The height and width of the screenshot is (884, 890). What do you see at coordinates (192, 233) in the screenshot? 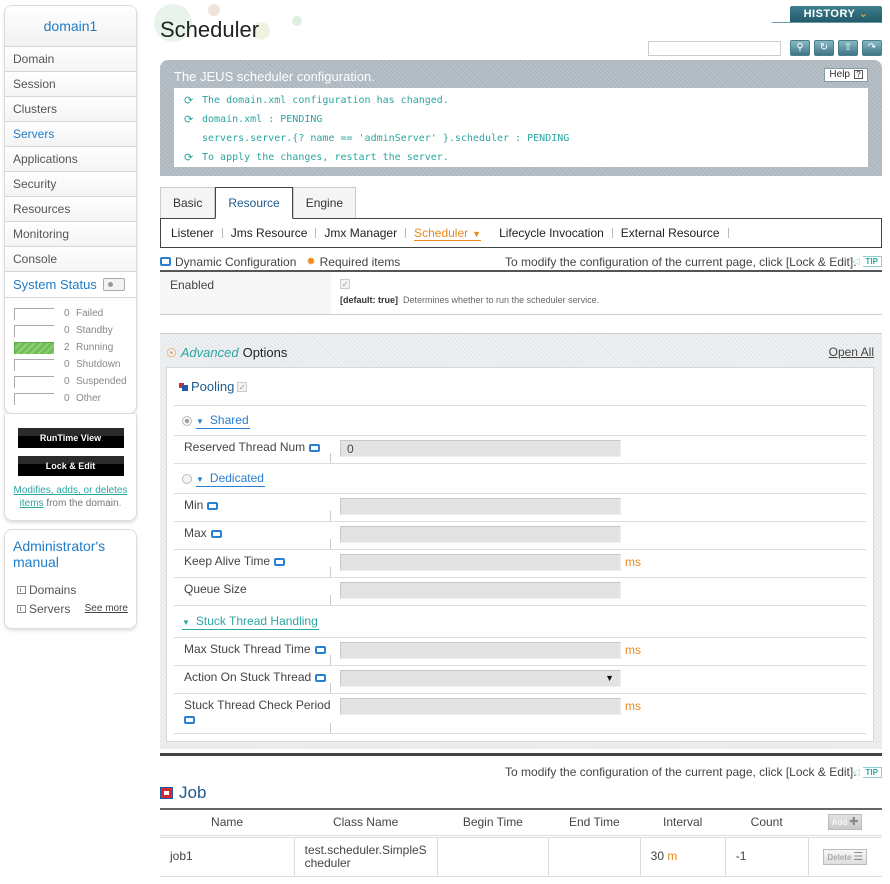
I see `subnav-listener: Listener` at bounding box center [192, 233].